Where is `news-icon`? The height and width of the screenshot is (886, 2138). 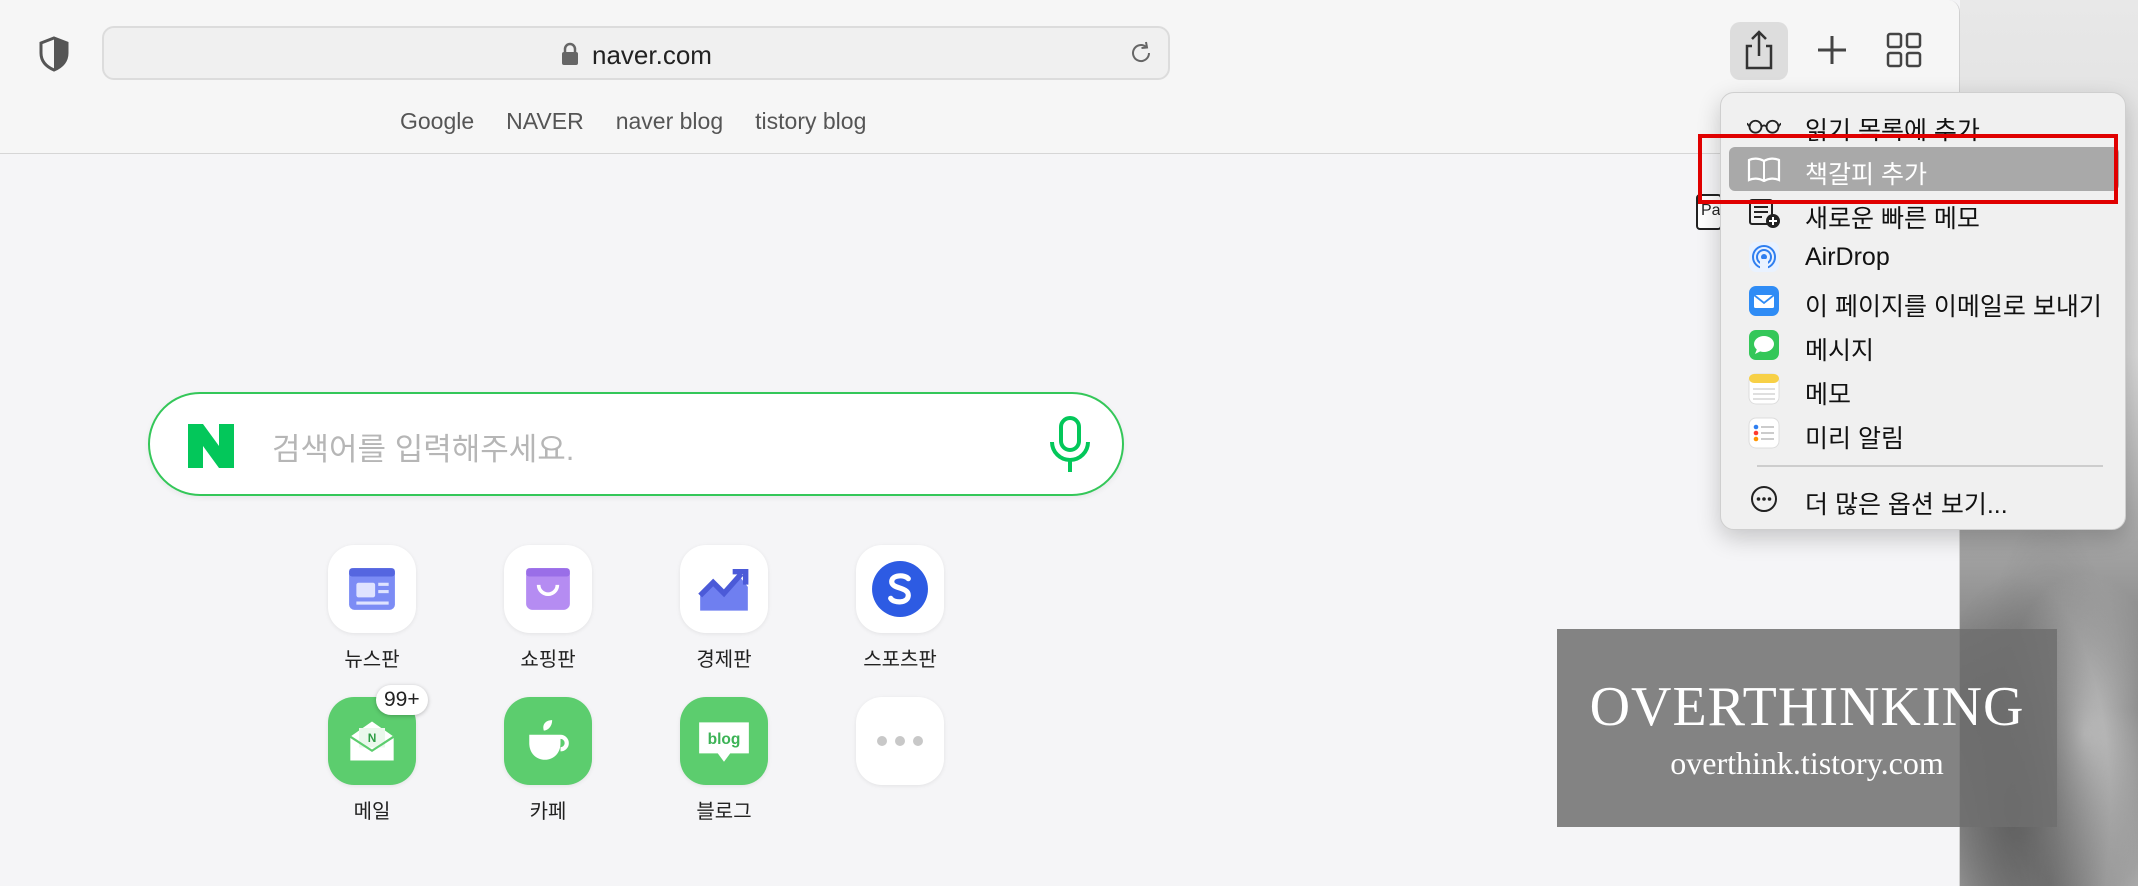 news-icon is located at coordinates (372, 589).